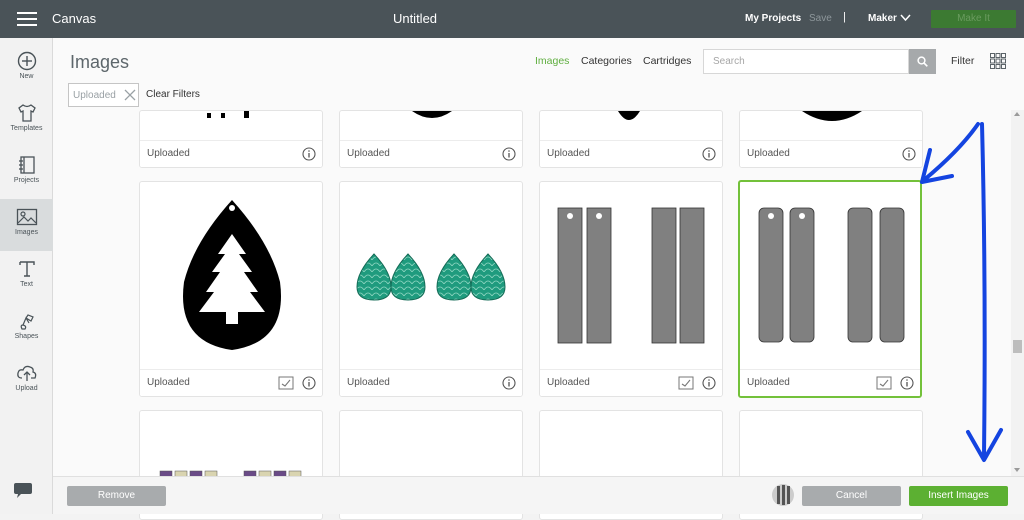 The width and height of the screenshot is (1024, 520). What do you see at coordinates (1017, 114) in the screenshot?
I see `scroll-up-arrow-icon` at bounding box center [1017, 114].